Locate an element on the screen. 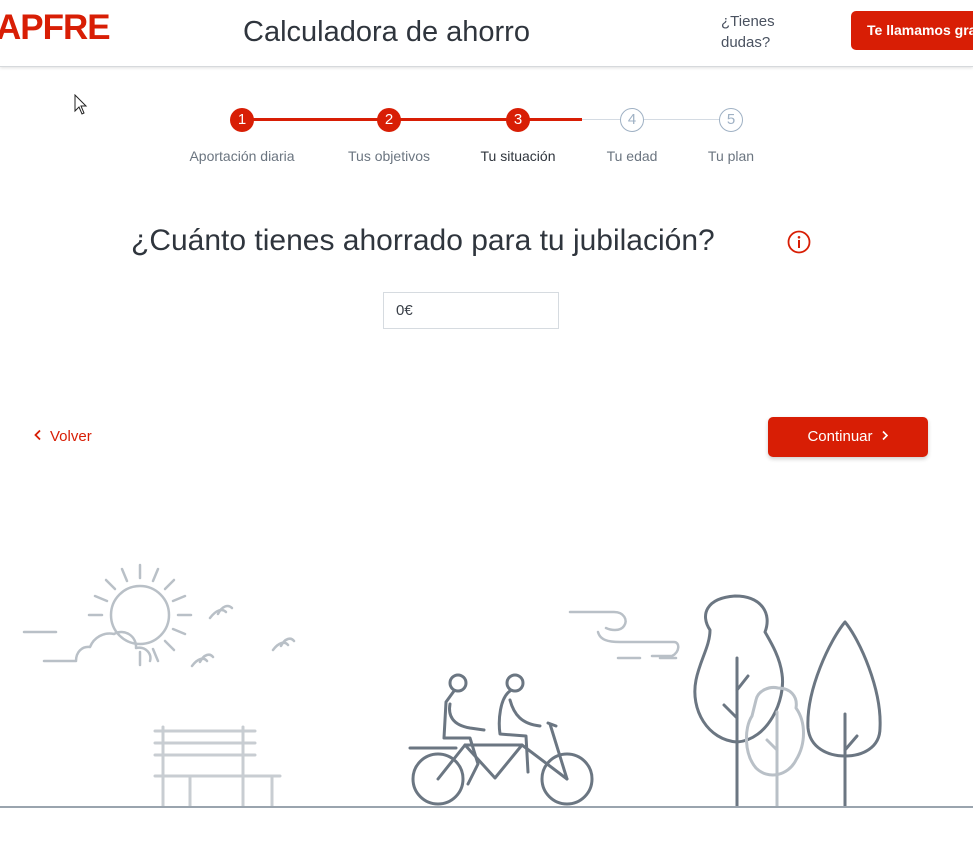 The height and width of the screenshot is (864, 973). step-1-circle: 1 is located at coordinates (242, 120).